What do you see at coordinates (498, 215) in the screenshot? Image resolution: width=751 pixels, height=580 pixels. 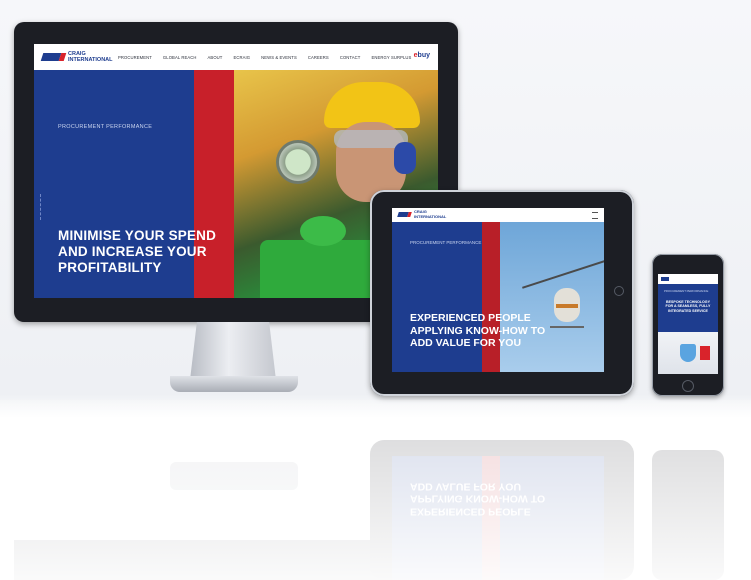 I see `tablet-header: CRAIG INTERNATIONAL` at bounding box center [498, 215].